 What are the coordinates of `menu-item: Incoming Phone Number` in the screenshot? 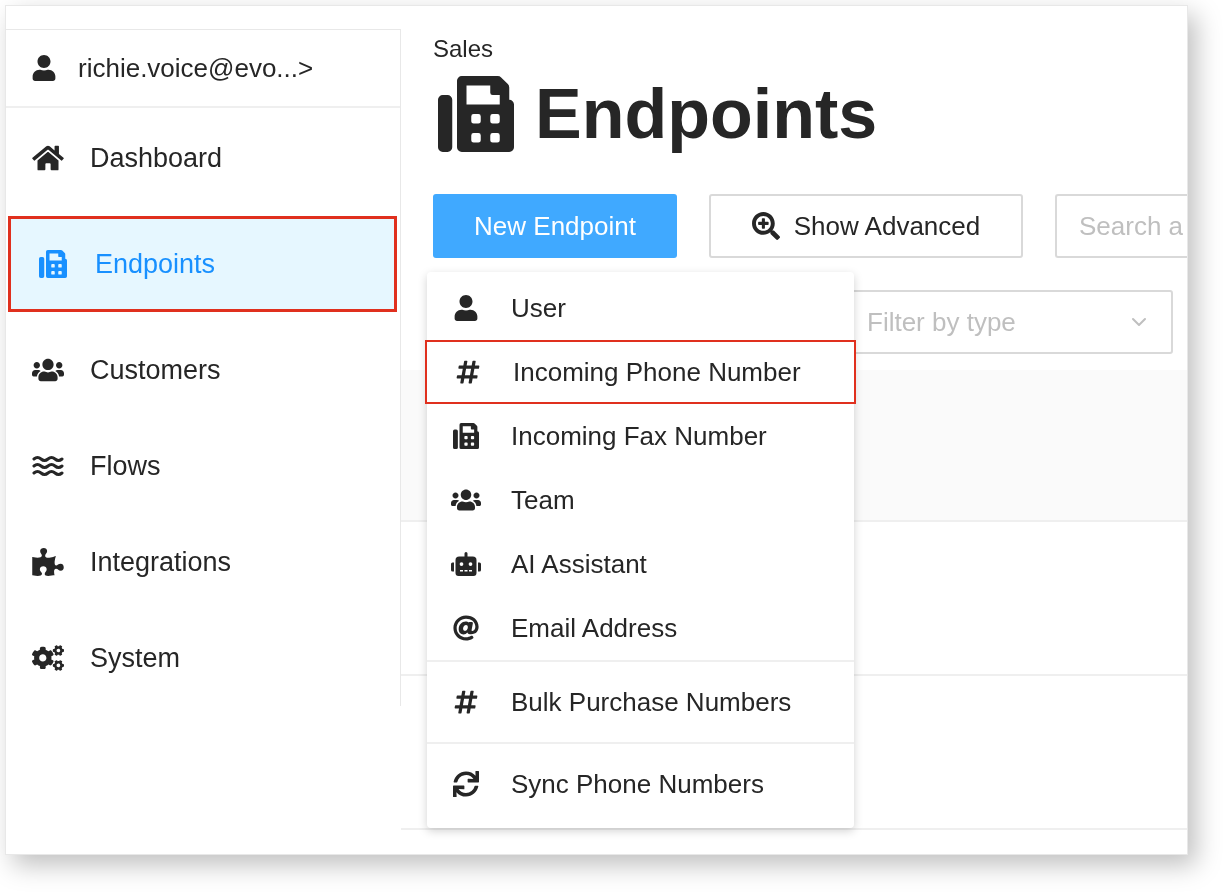 It's located at (640, 372).